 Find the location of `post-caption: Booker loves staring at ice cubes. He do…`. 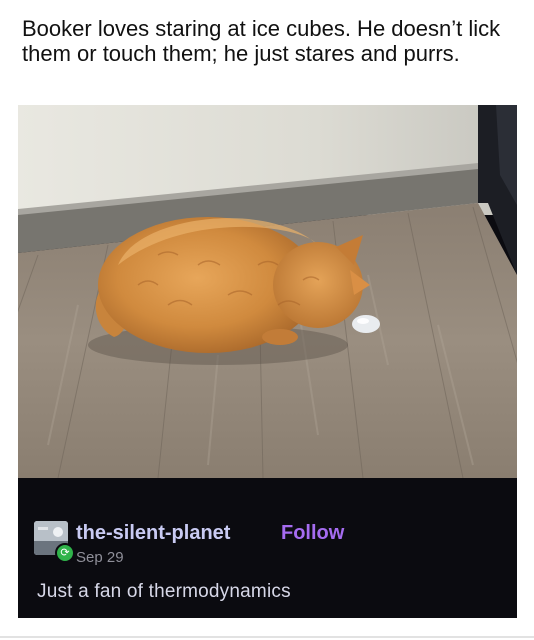

post-caption: Booker loves staring at ice cubes. He do… is located at coordinates (261, 41).